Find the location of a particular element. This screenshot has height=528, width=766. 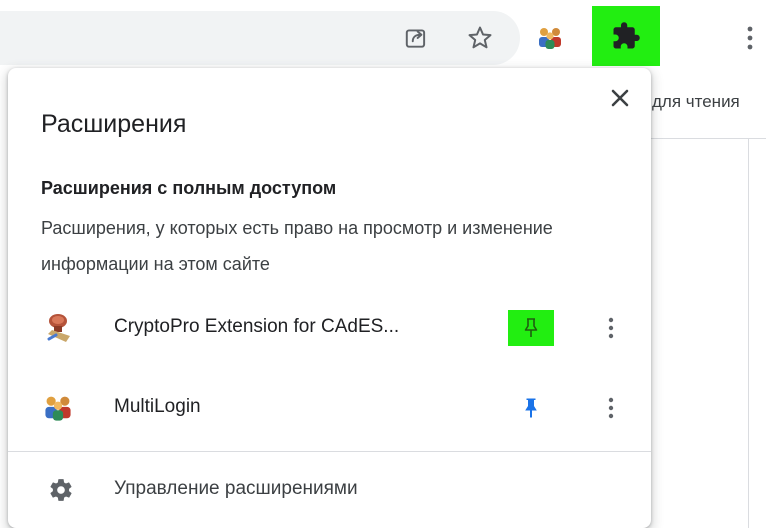

extensions-button is located at coordinates (626, 36).